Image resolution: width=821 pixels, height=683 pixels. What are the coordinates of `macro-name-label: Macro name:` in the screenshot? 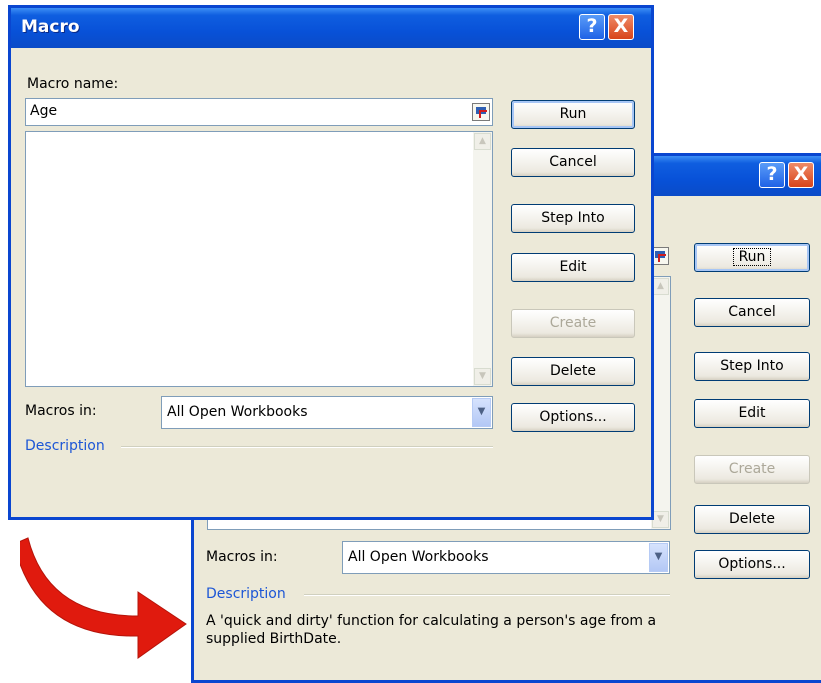 It's located at (73, 84).